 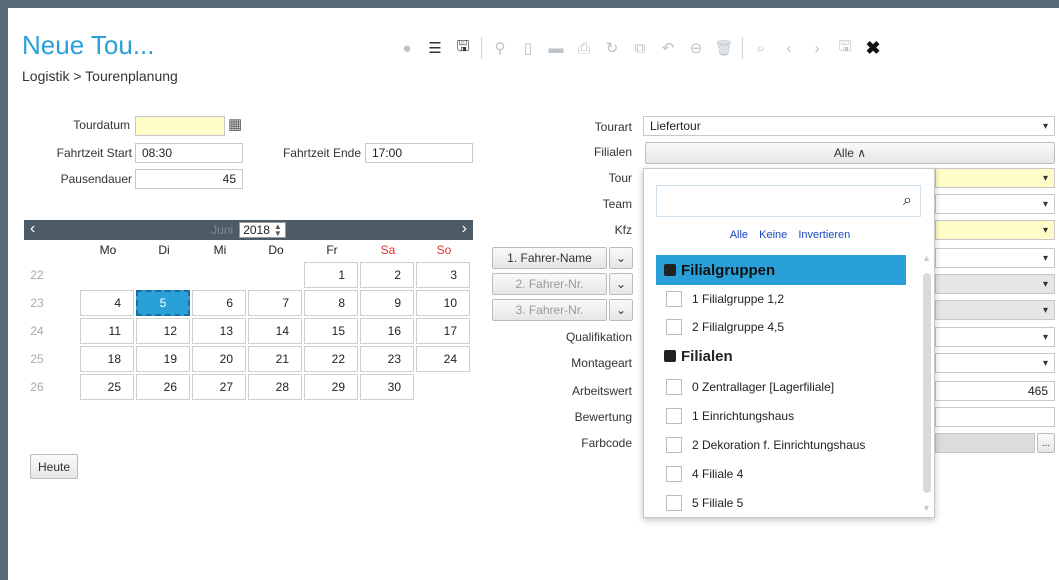 I want to click on new-doc-icon: ▯, so click(x=528, y=48).